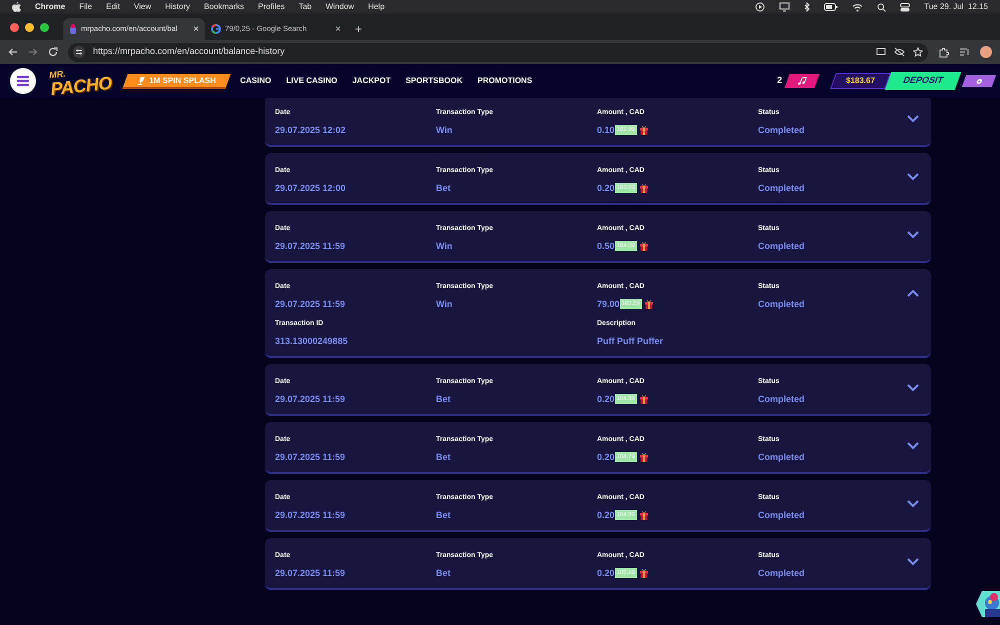 The image size is (1000, 625). What do you see at coordinates (964, 52) in the screenshot?
I see `reading-list-icon` at bounding box center [964, 52].